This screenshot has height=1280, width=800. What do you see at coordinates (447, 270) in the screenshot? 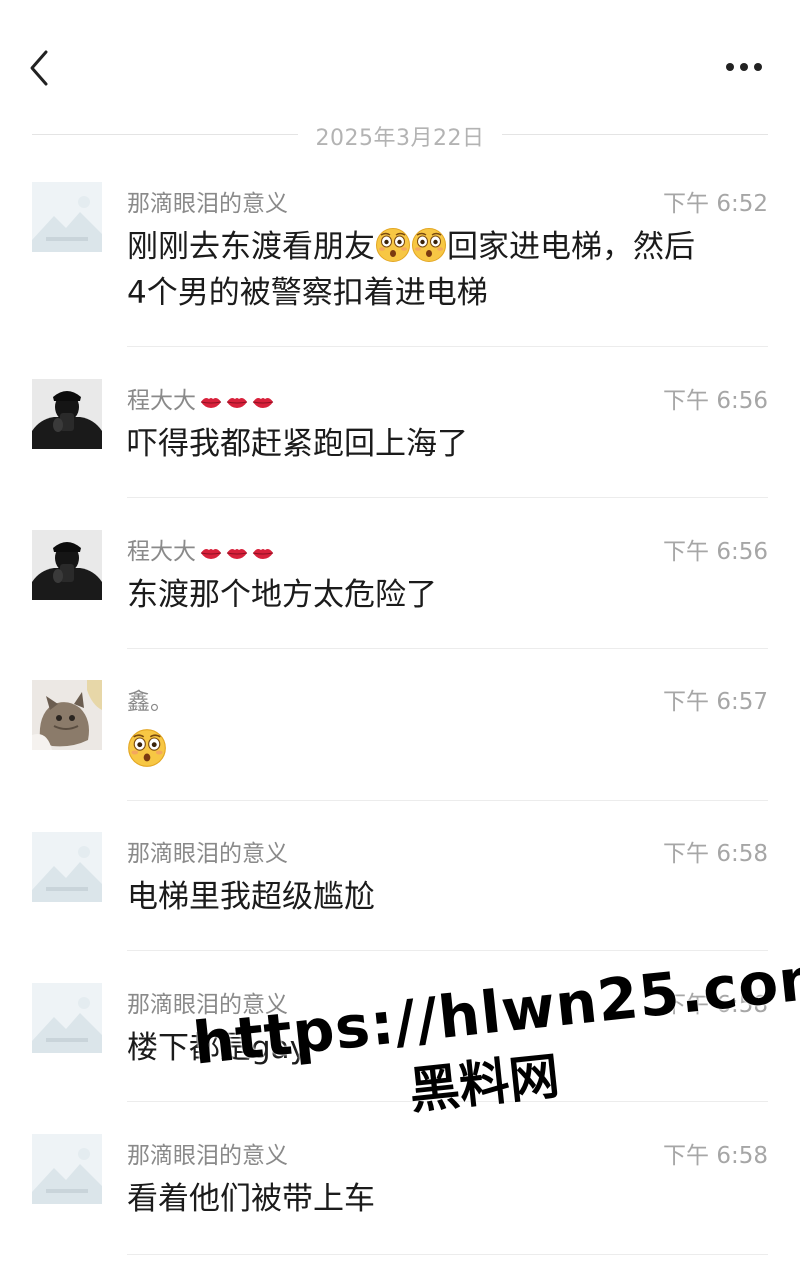
I see `message-text: 刚刚去东渡看朋友 回家进电梯，然后 4个男的被警察扣着进电梯` at bounding box center [447, 270].